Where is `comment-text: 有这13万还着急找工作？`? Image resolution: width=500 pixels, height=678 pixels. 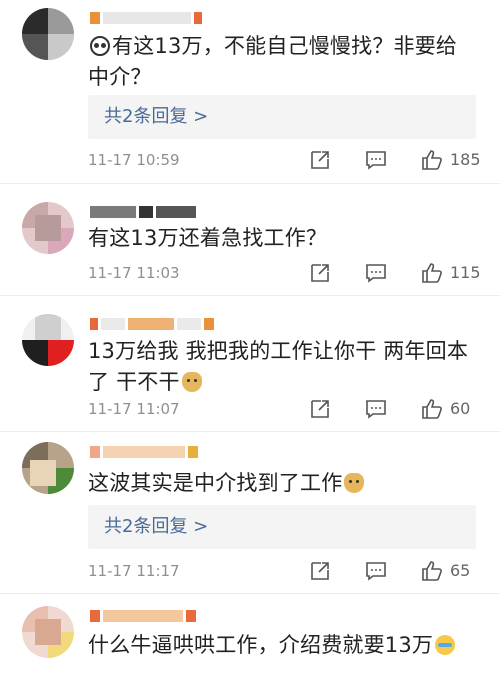
comment-text: 有这13万还着急找工作？ is located at coordinates (208, 238).